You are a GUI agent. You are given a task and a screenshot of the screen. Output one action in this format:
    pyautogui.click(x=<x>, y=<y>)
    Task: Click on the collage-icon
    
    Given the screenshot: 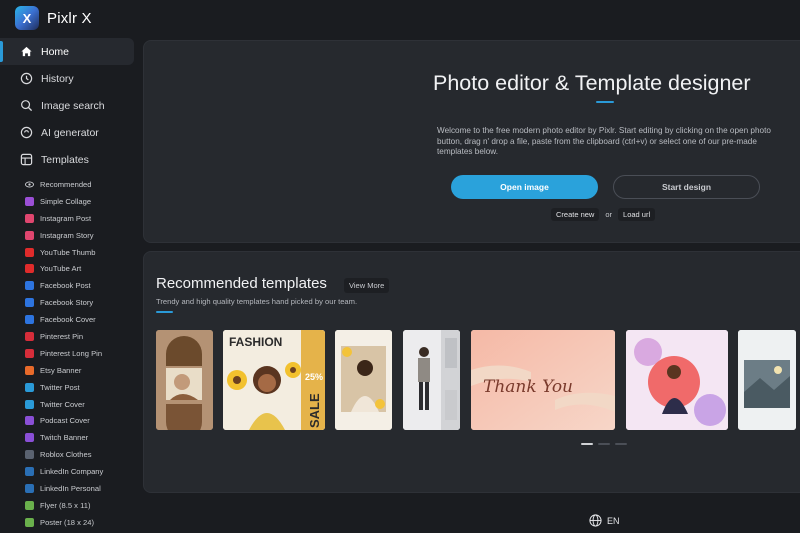 What is the action you would take?
    pyautogui.click(x=29, y=201)
    